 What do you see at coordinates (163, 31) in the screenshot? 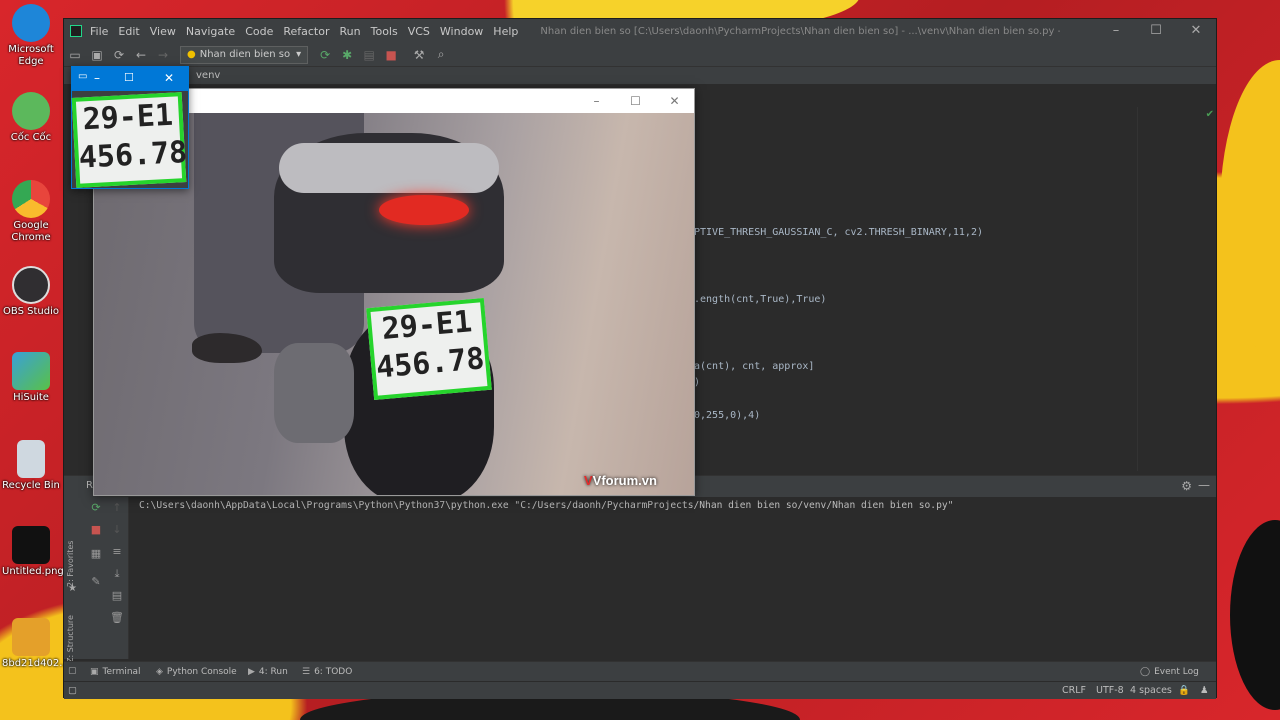
I see `menu-view: View` at bounding box center [163, 31].